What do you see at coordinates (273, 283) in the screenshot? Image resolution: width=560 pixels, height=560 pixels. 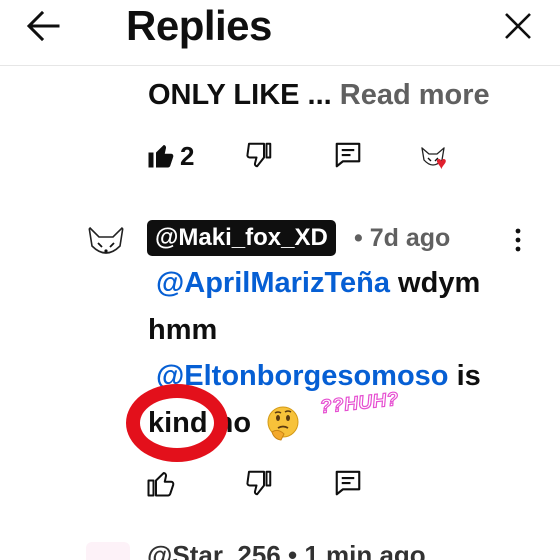 I see `mention-link: @AprilMarizTeña` at bounding box center [273, 283].